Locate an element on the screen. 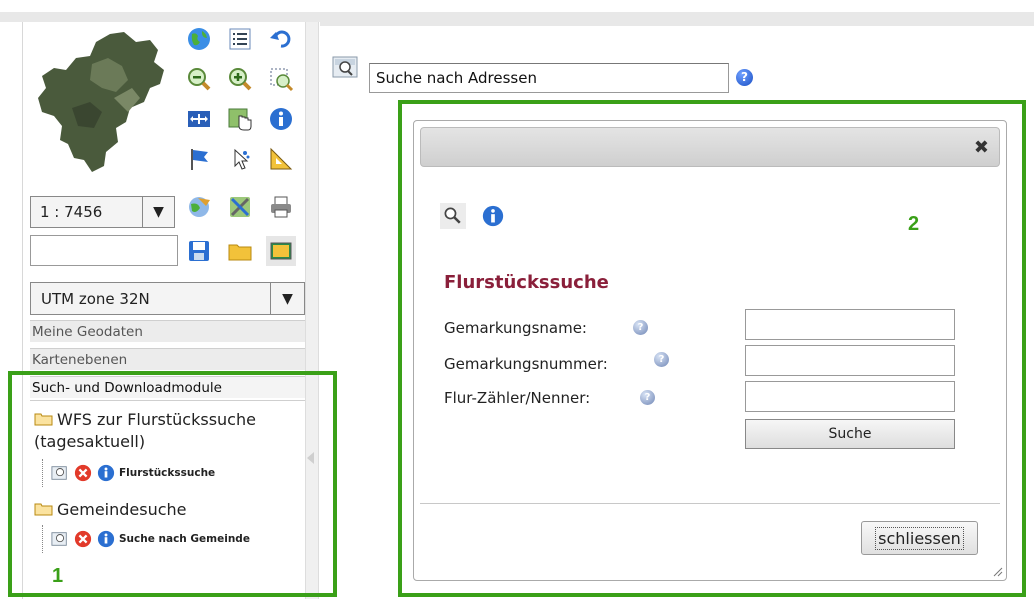  image-icon is located at coordinates (281, 251).